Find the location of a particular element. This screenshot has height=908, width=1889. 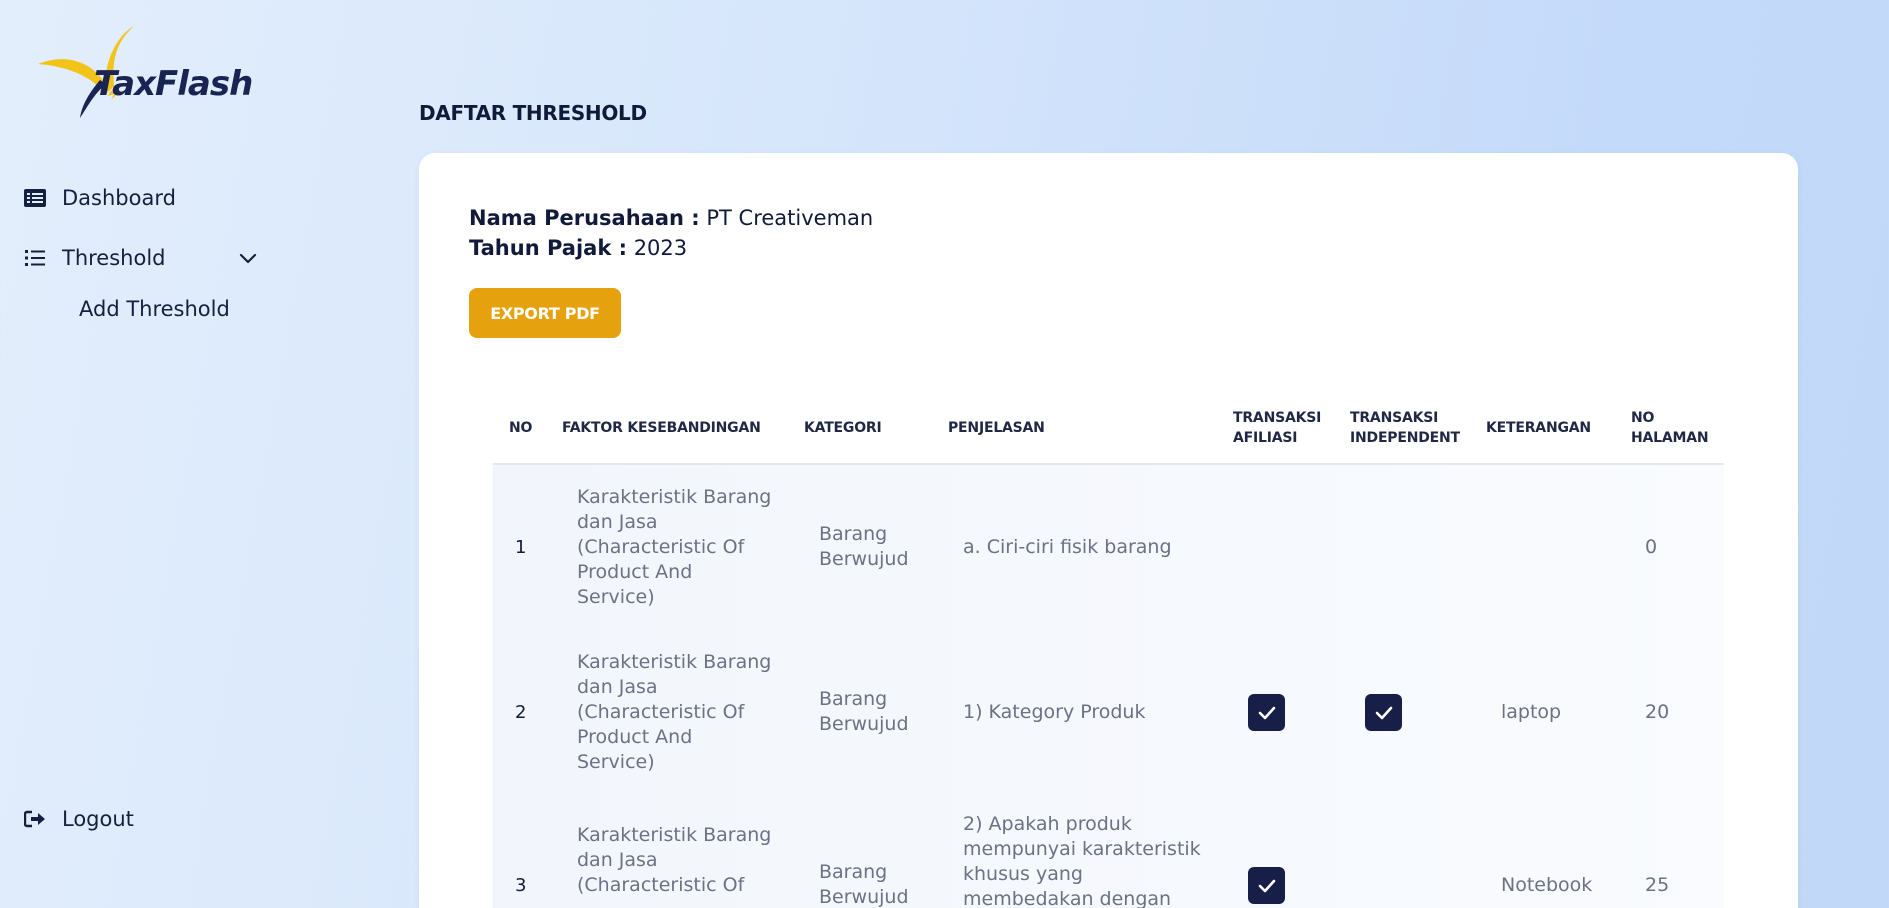

cell-line: khusus yang is located at coordinates (1023, 874).